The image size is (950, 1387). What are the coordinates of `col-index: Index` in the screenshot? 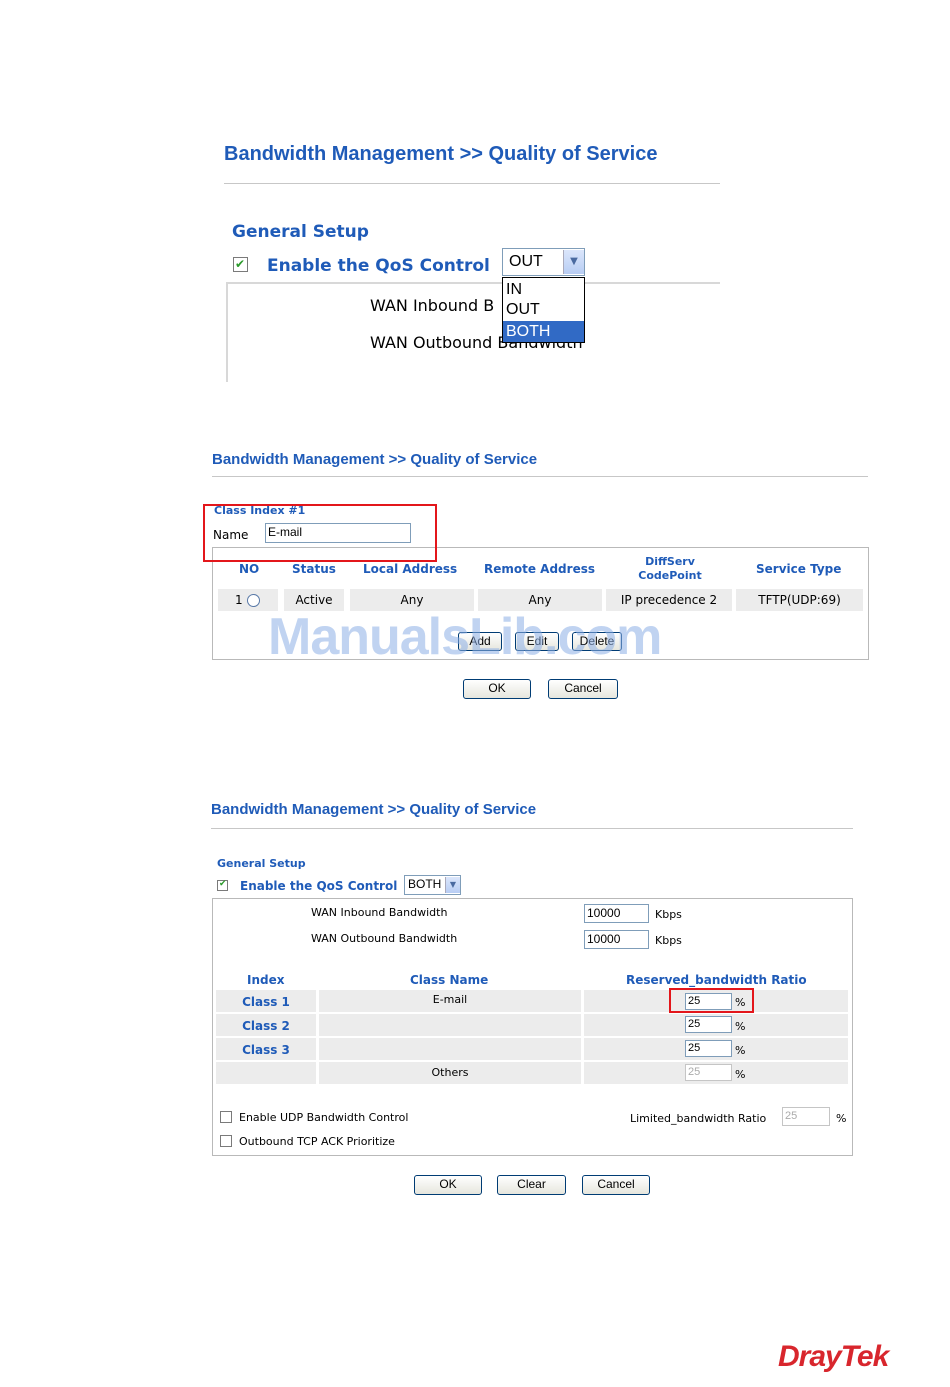 It's located at (266, 980).